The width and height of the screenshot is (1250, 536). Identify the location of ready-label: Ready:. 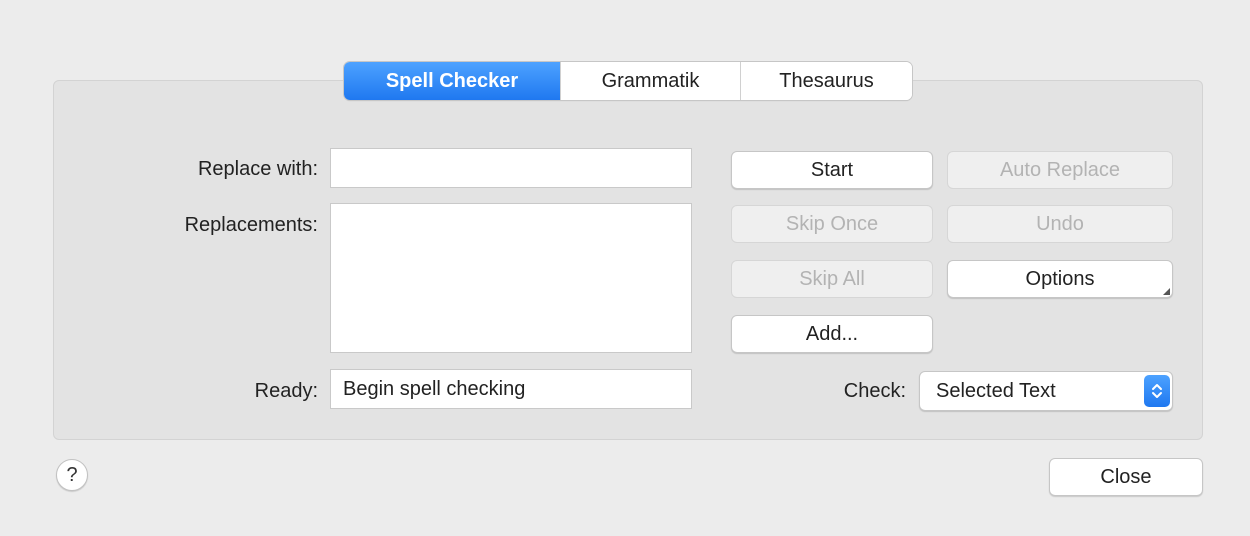
(286, 391).